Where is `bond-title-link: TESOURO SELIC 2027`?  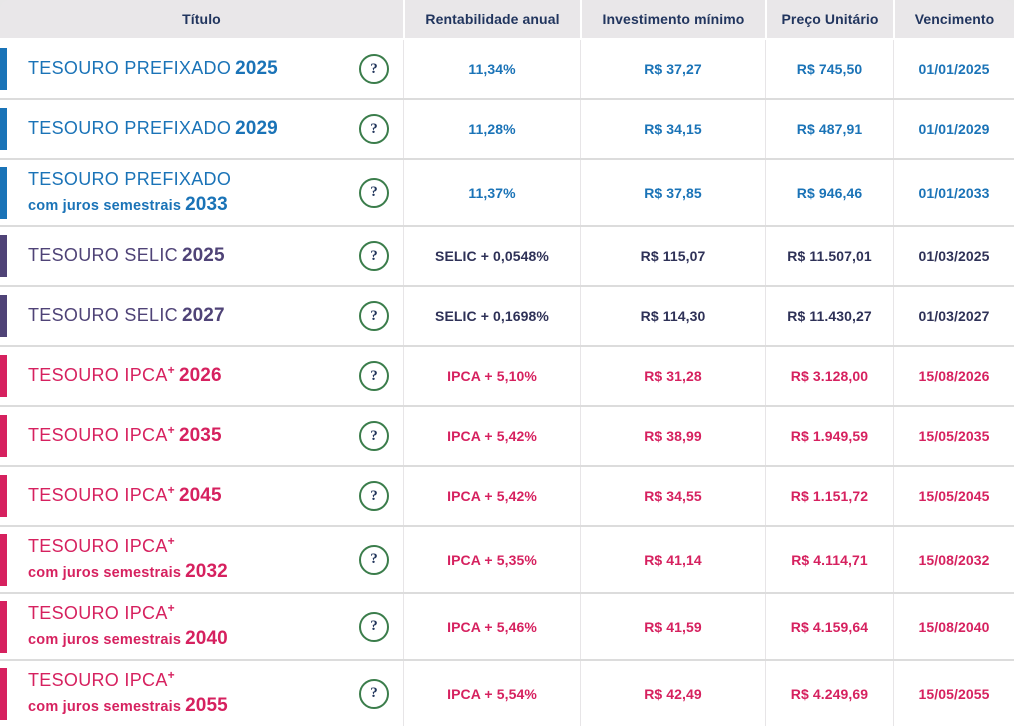 bond-title-link: TESOURO SELIC 2027 is located at coordinates (126, 316).